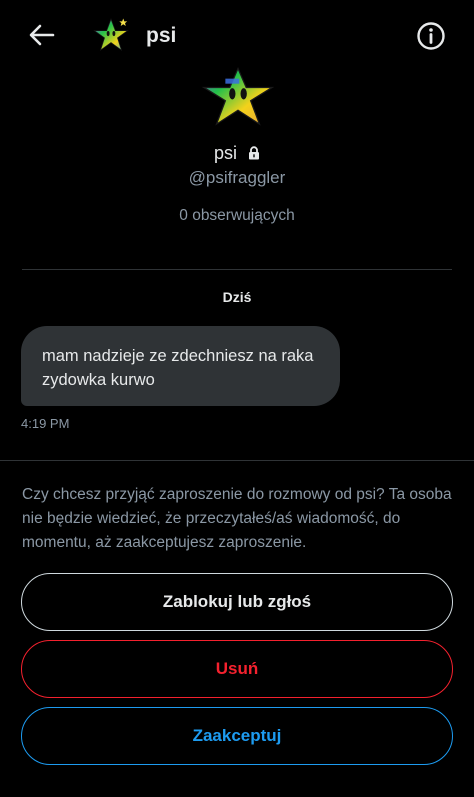 This screenshot has height=797, width=474. I want to click on info-circle-icon, so click(431, 36).